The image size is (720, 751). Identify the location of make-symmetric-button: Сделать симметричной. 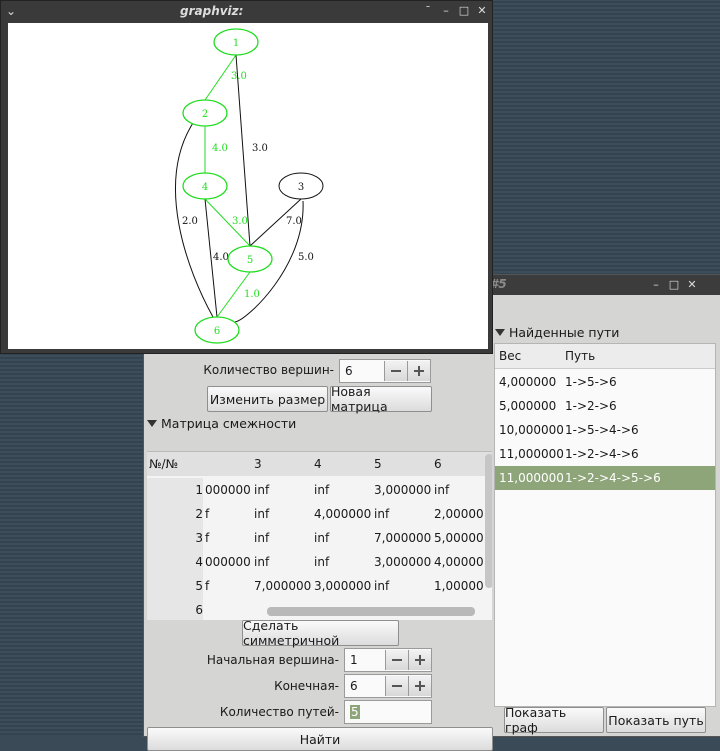
(320, 633).